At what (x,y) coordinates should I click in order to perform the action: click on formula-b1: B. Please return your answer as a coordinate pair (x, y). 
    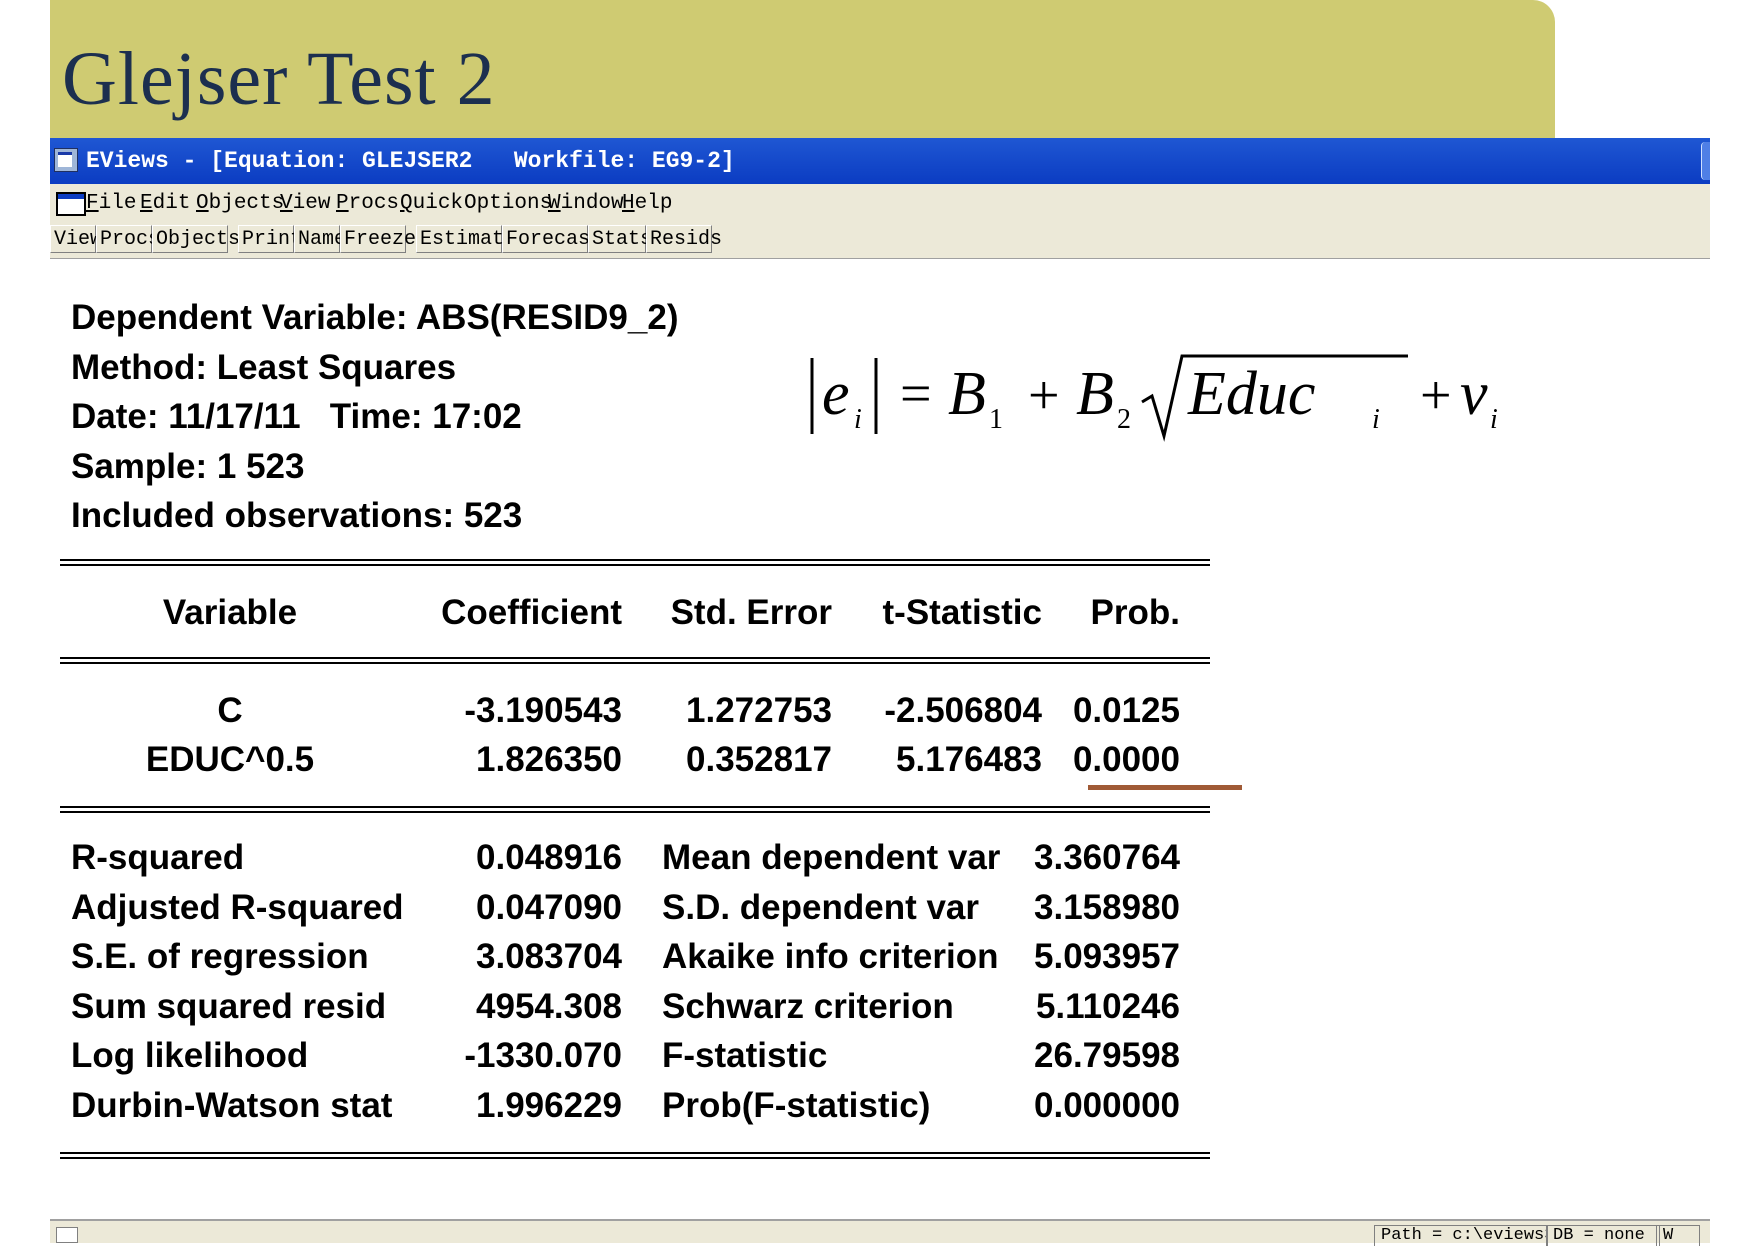
    Looking at the image, I should click on (967, 394).